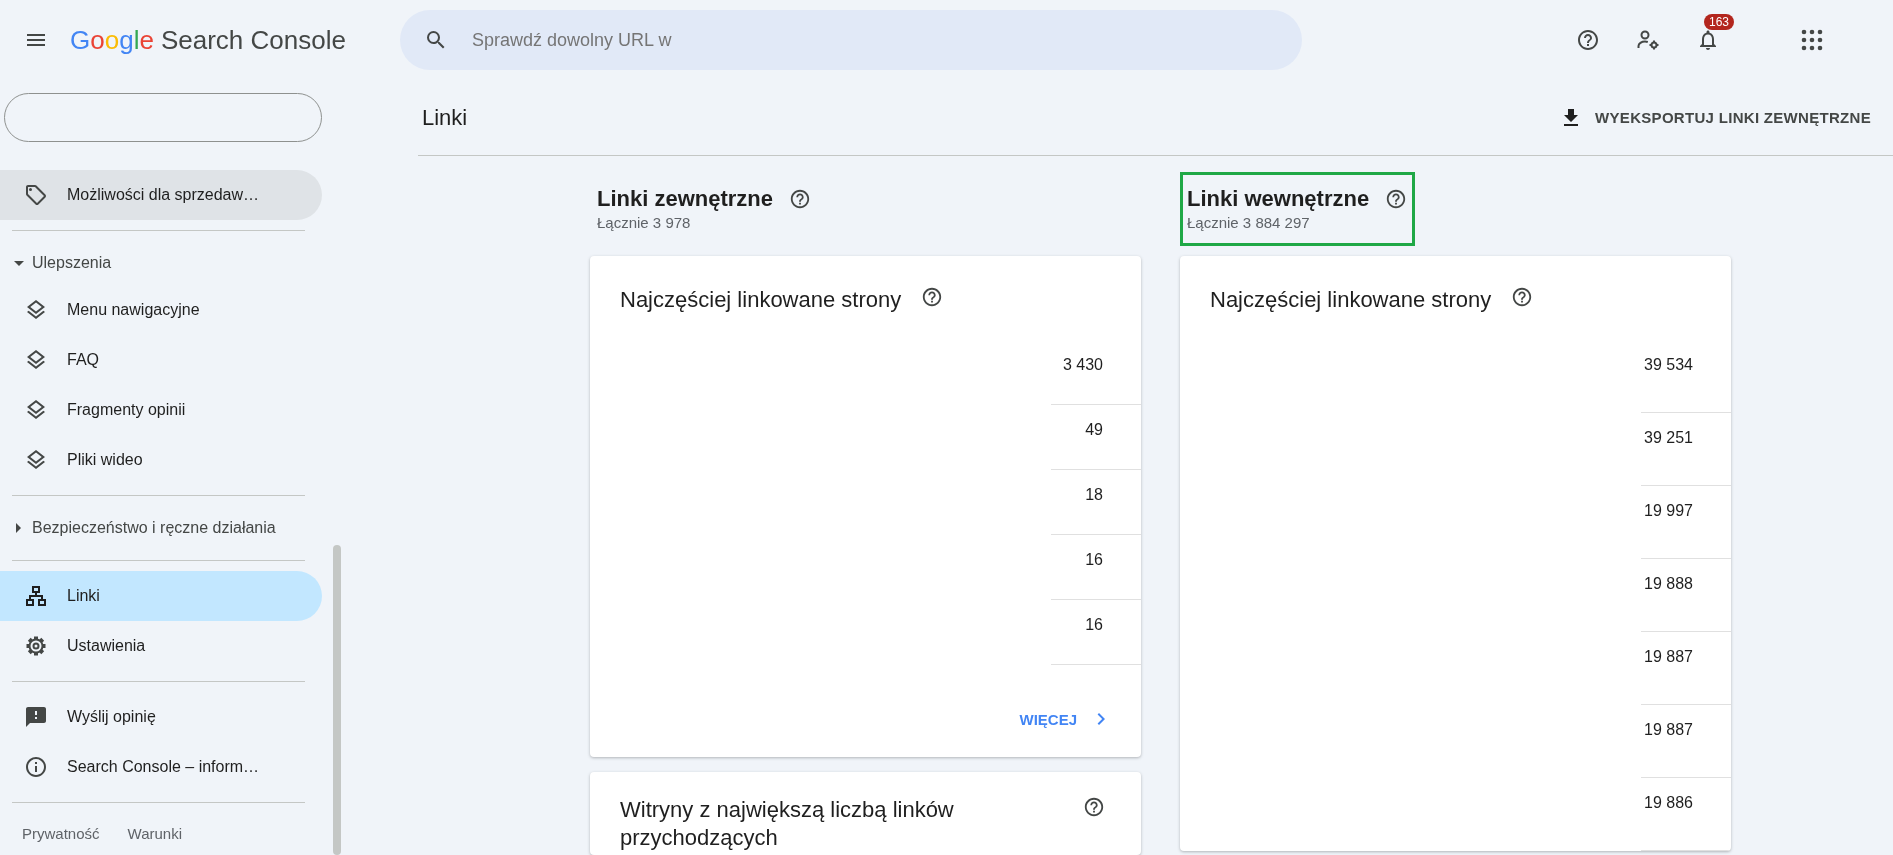 This screenshot has width=1893, height=855. Describe the element at coordinates (1686, 814) in the screenshot. I see `link-count: 19 886` at that location.